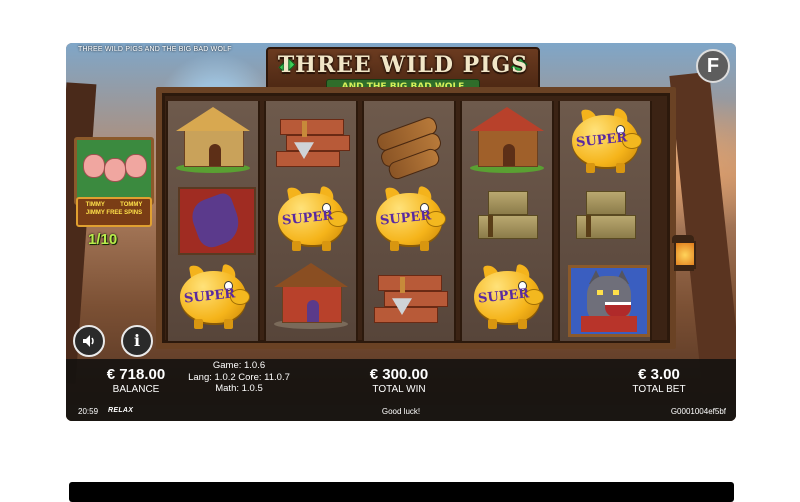 The width and height of the screenshot is (800, 502). I want to click on free-spins-counter: 1/10, so click(103, 239).